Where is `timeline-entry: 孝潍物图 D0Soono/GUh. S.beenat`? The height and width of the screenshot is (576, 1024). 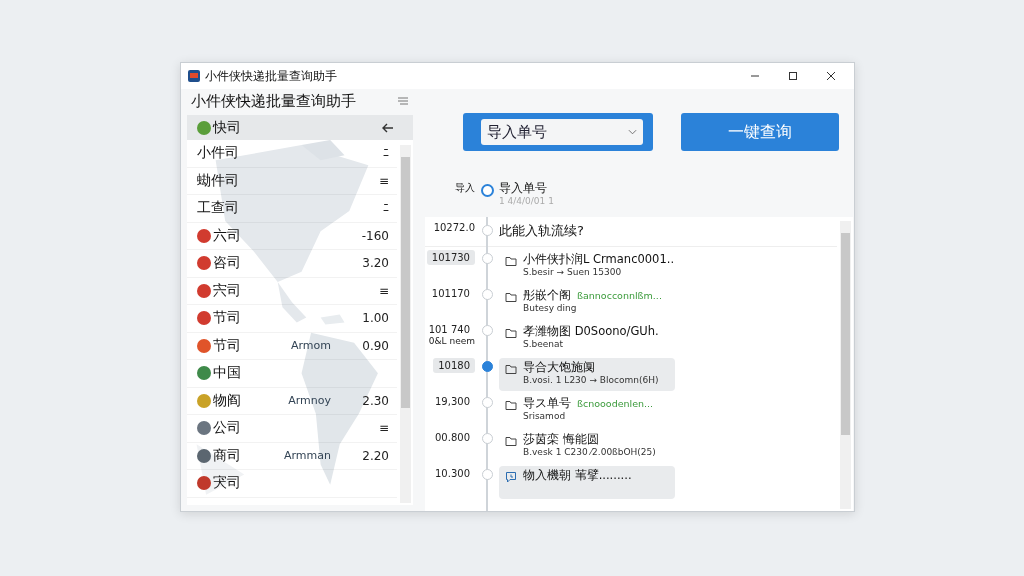
timeline-entry: 孝潍物图 D0Soono/GUh. S.beenat is located at coordinates (587, 338).